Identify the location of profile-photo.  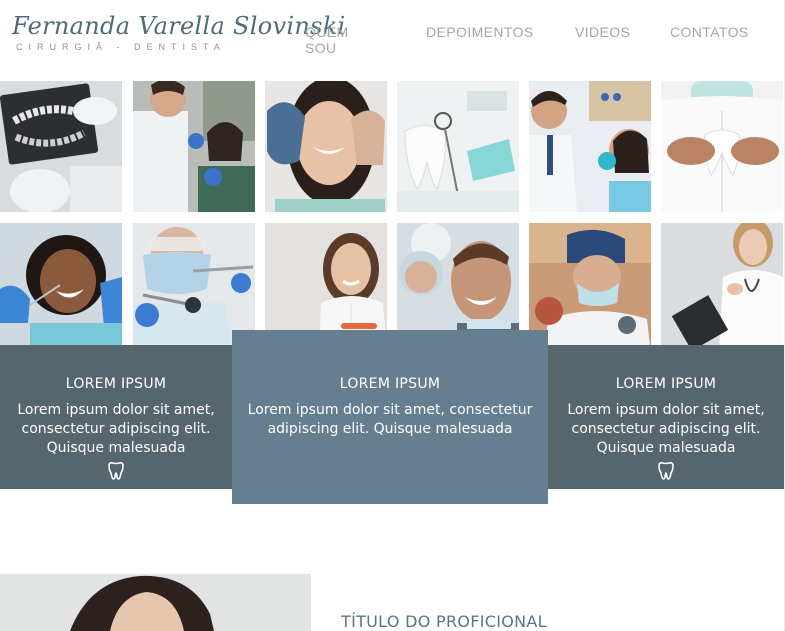
(155, 602).